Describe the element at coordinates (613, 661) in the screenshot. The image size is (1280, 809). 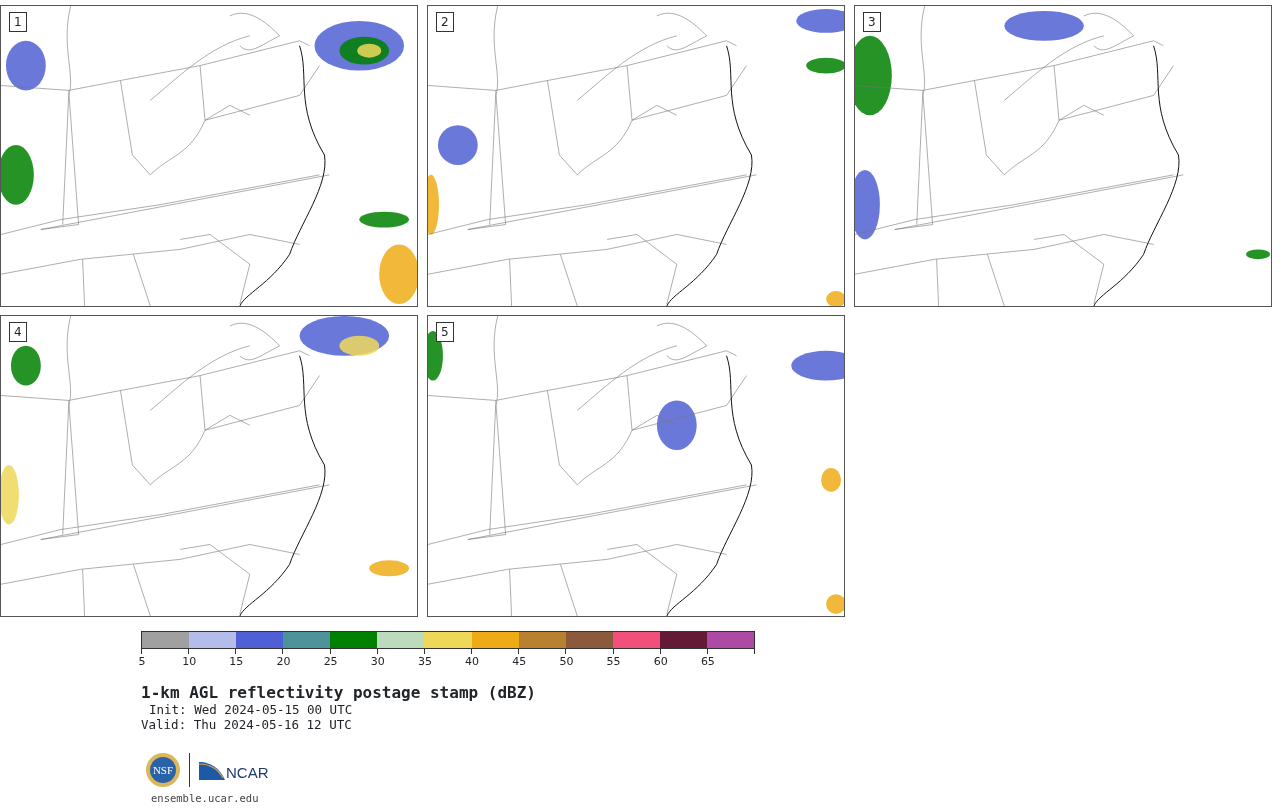
I see `tick-label: 55` at that location.